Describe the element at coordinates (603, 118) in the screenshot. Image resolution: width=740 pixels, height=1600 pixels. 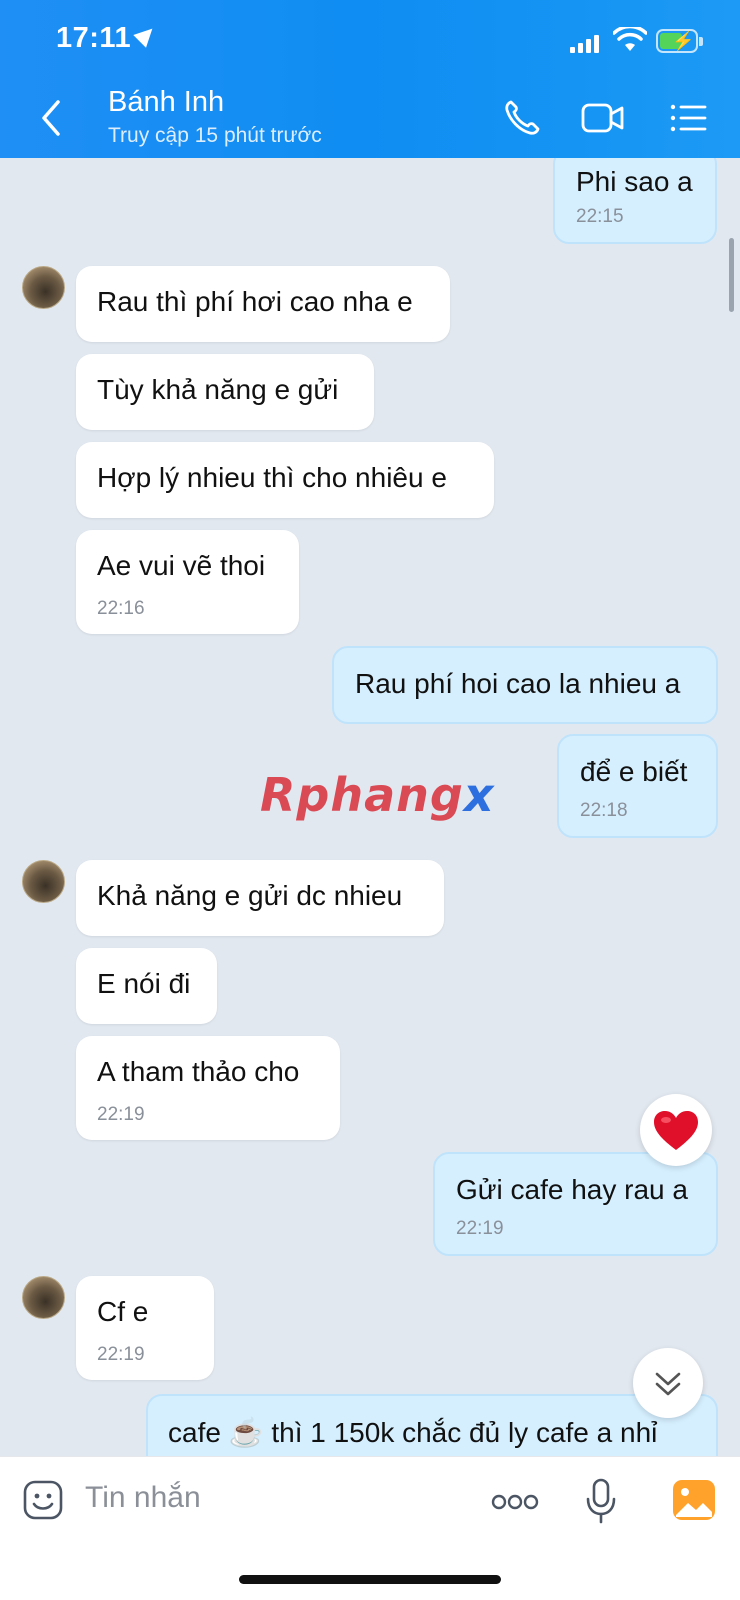
I see `video-call-icon` at that location.